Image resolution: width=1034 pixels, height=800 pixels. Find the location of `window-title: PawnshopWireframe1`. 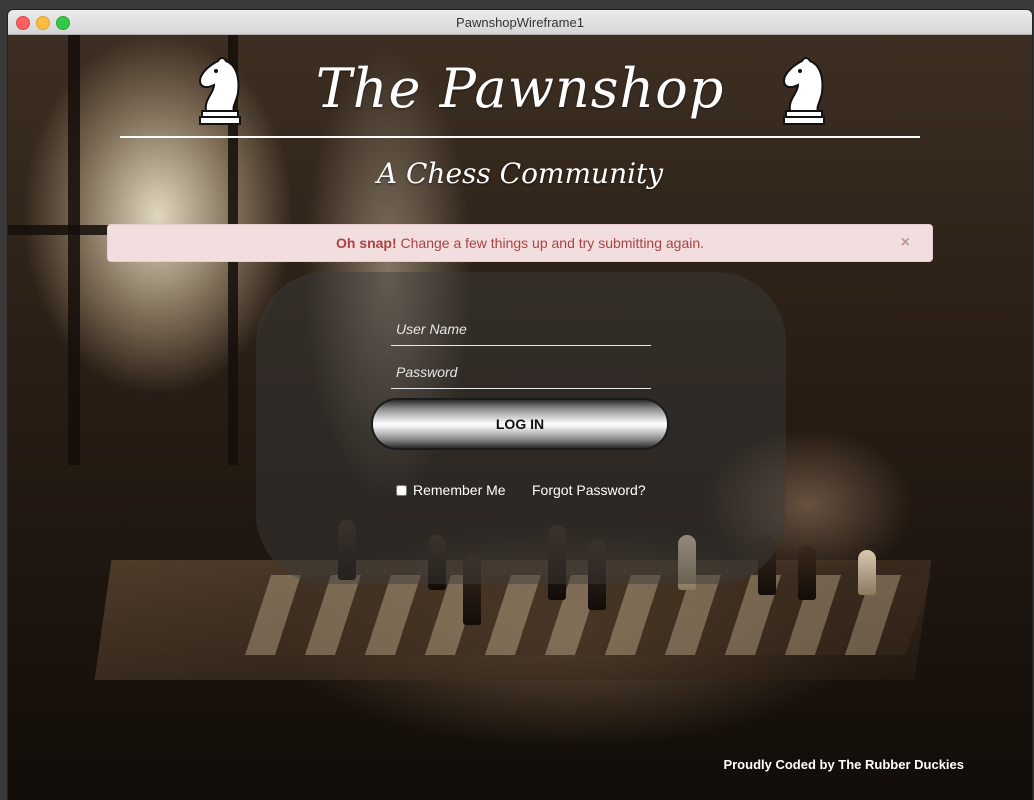

window-title: PawnshopWireframe1 is located at coordinates (520, 22).